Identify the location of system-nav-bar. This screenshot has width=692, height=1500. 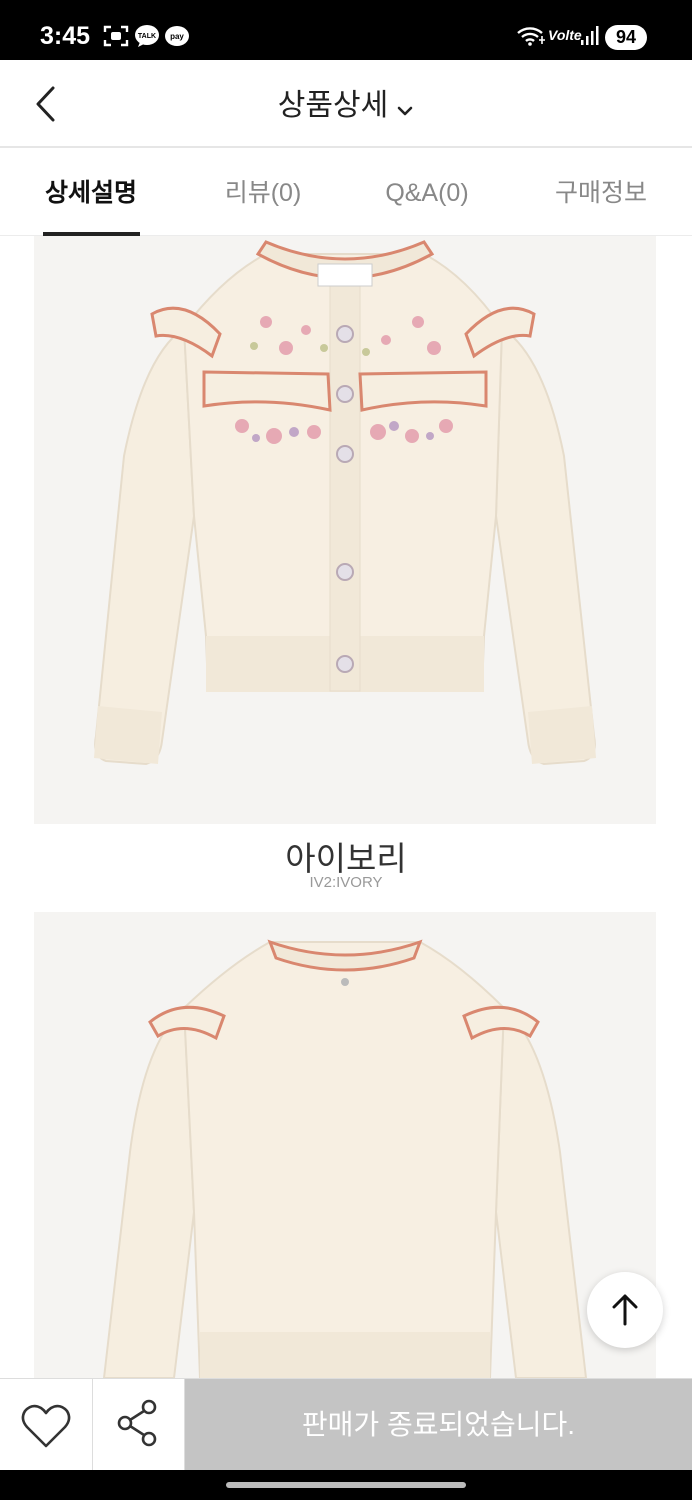
(346, 1485).